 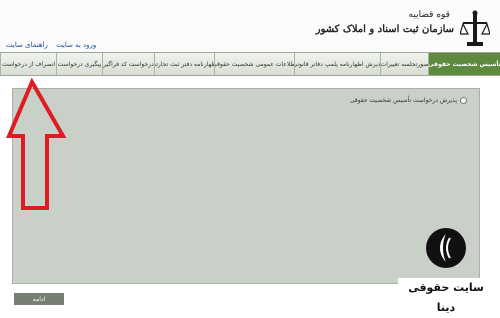 I want to click on red-arrow-annotation, so click(x=36, y=144).